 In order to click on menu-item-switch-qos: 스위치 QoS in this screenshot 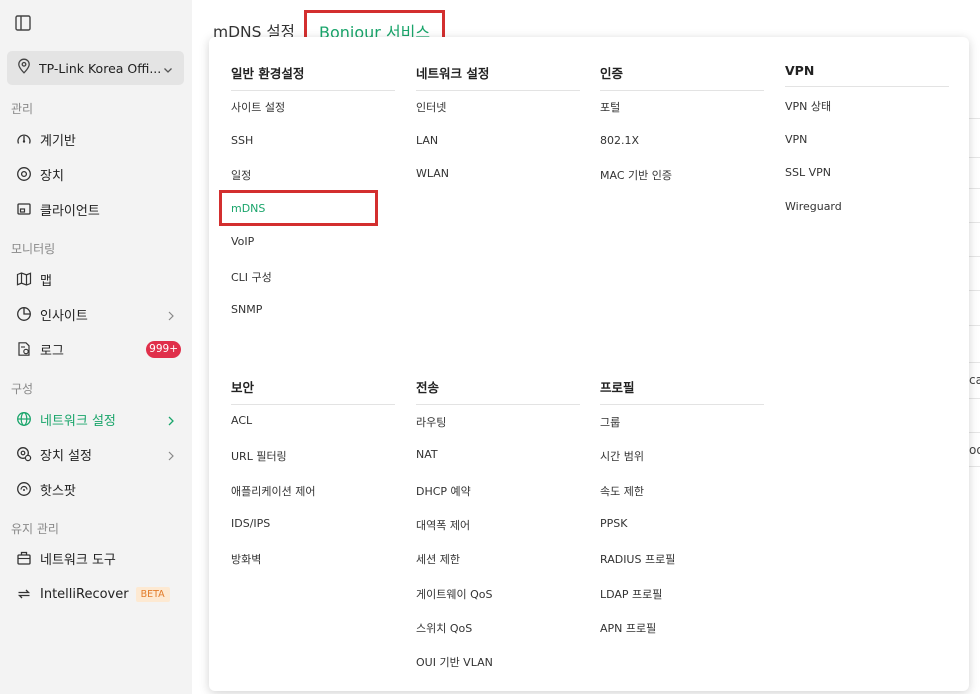, I will do `click(444, 628)`.